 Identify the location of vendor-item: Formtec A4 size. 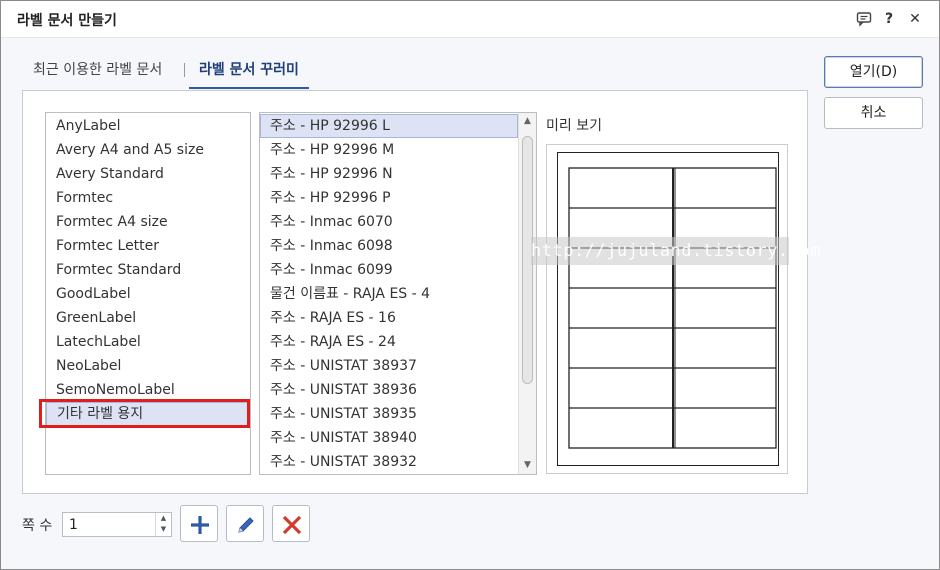
(148, 222).